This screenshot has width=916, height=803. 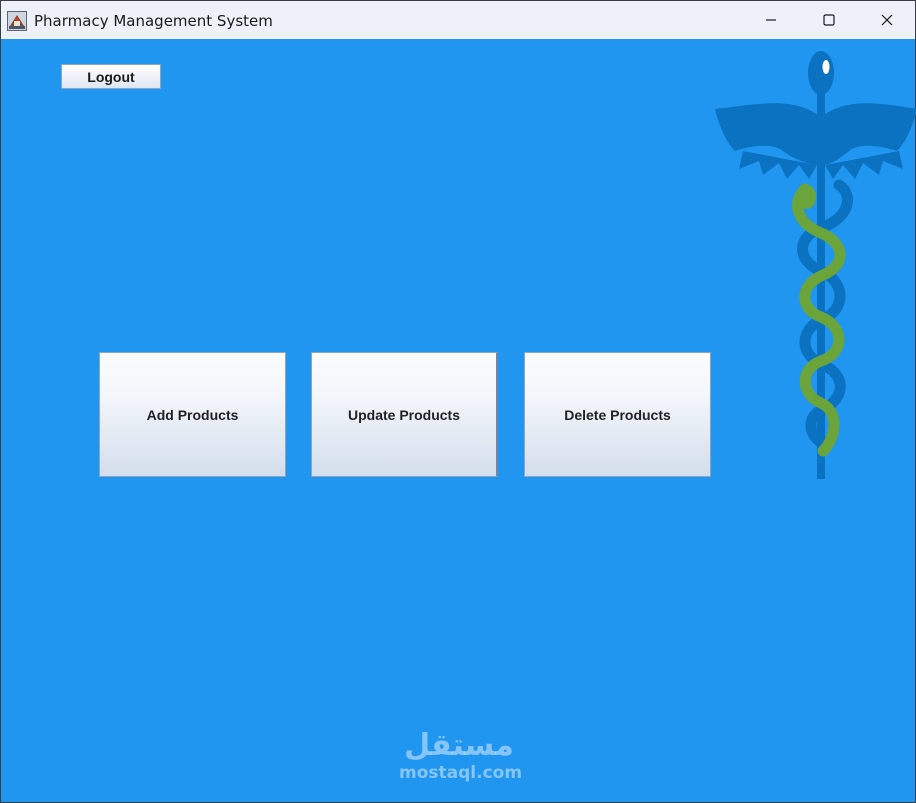 I want to click on maximize-icon, so click(x=829, y=20).